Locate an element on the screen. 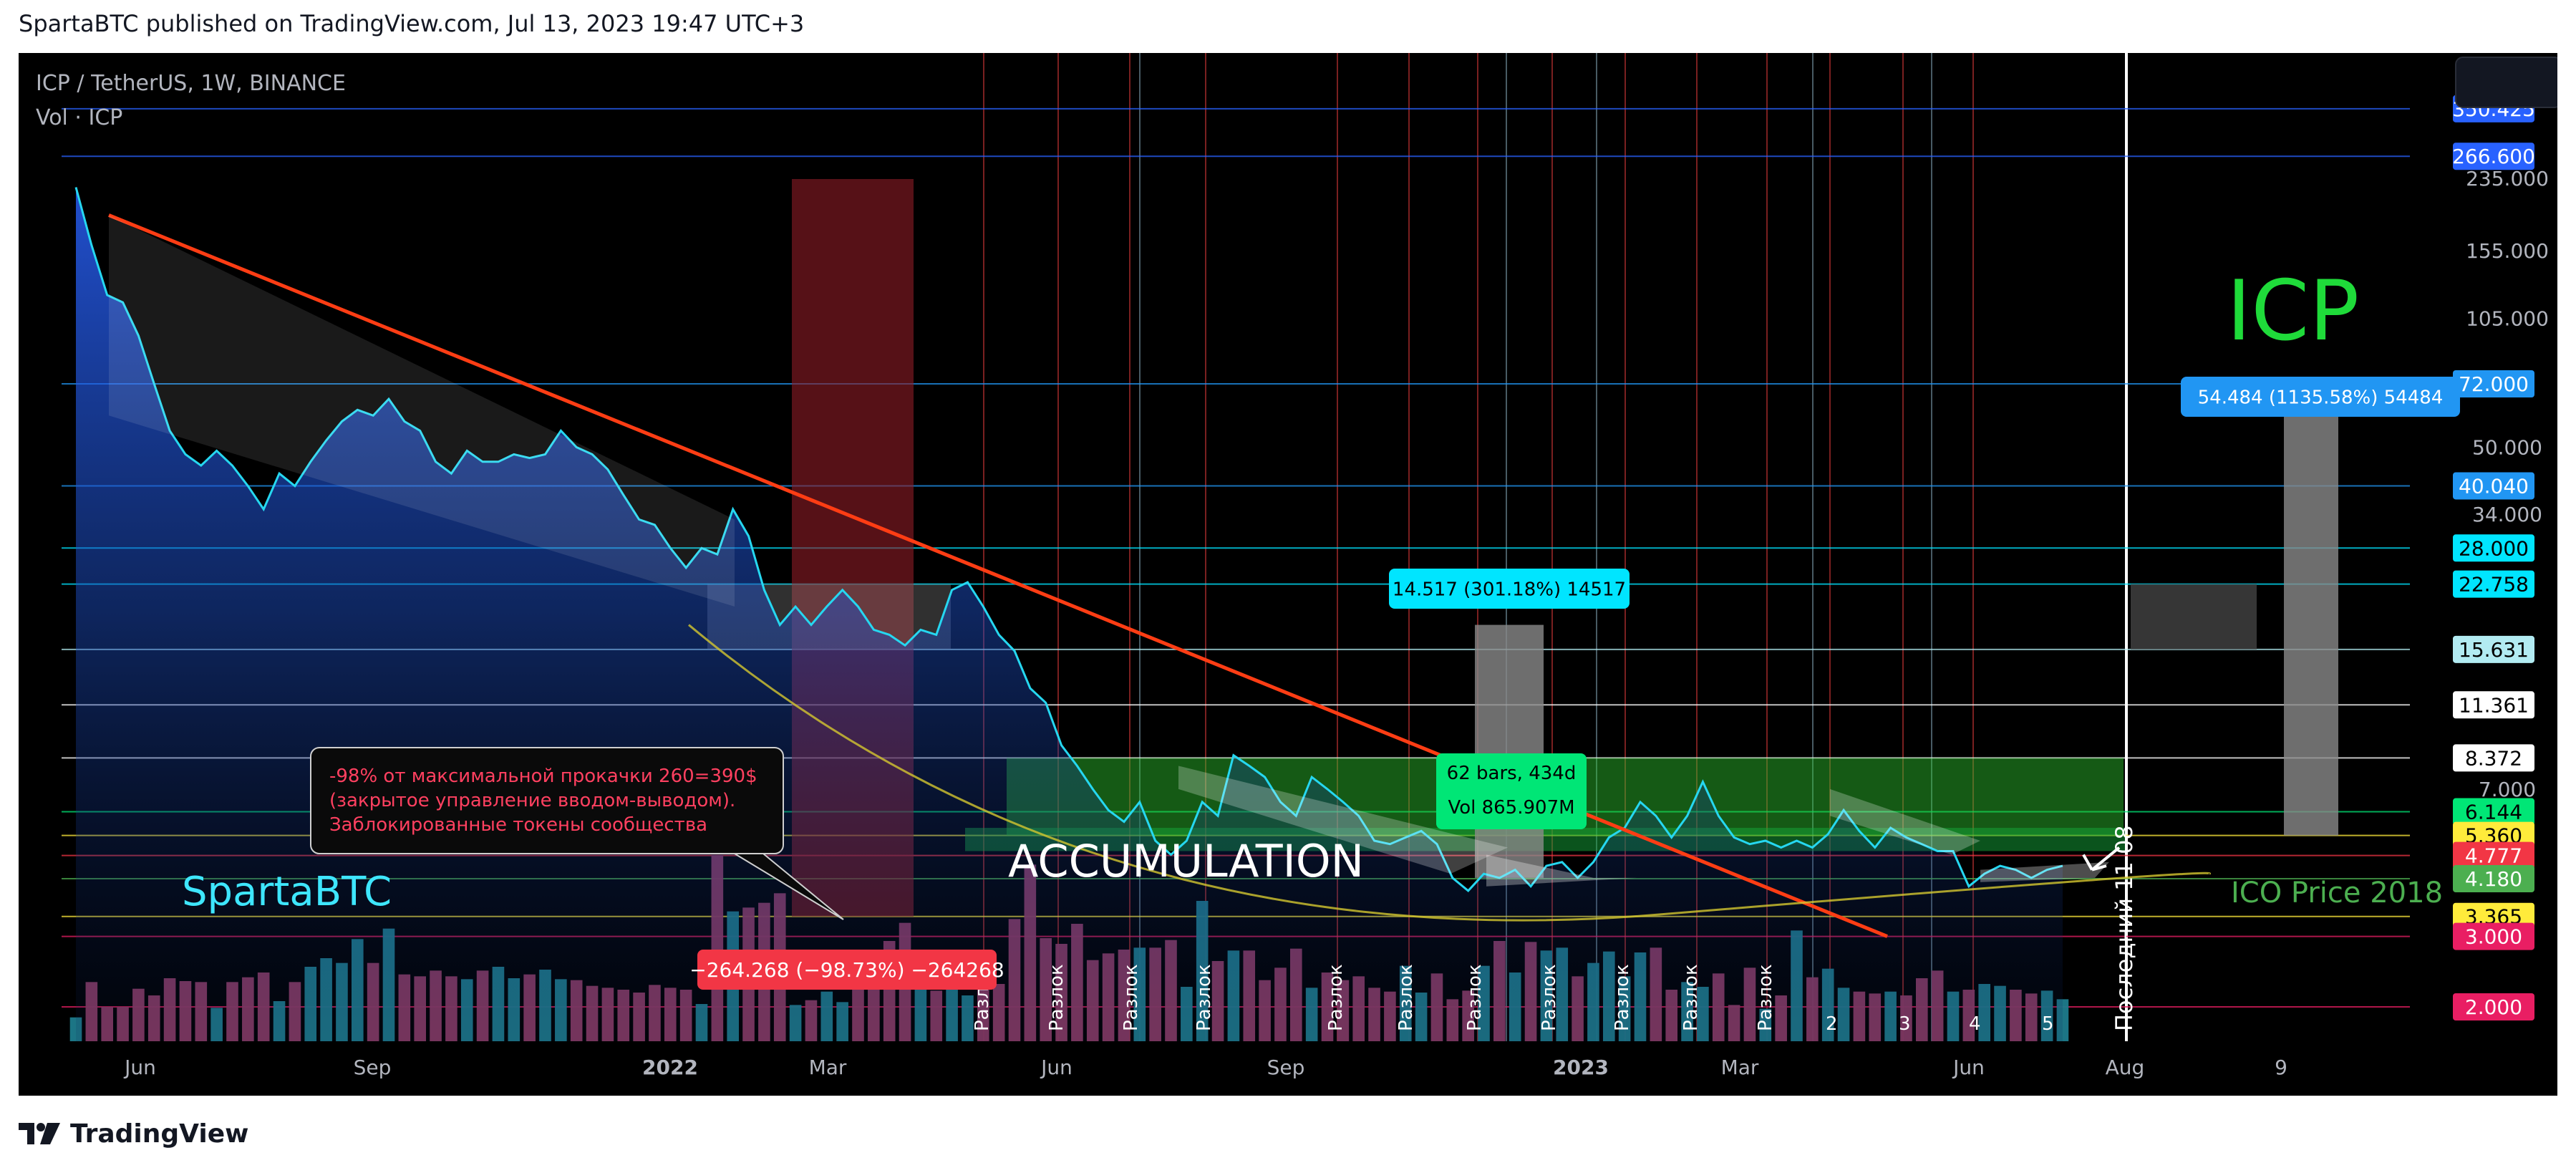 The image size is (2576, 1168). price-badge-text: 40.040 is located at coordinates (2494, 486).